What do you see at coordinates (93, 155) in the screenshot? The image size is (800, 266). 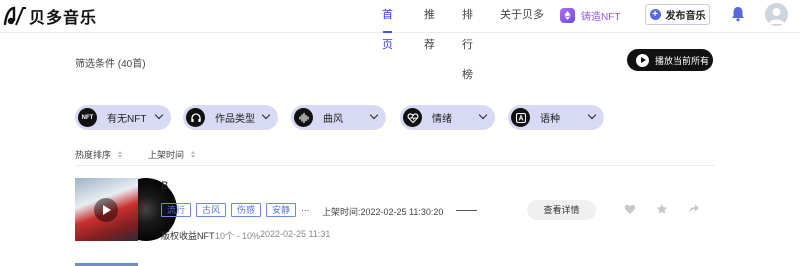 I see `sort-label: 热度排序` at bounding box center [93, 155].